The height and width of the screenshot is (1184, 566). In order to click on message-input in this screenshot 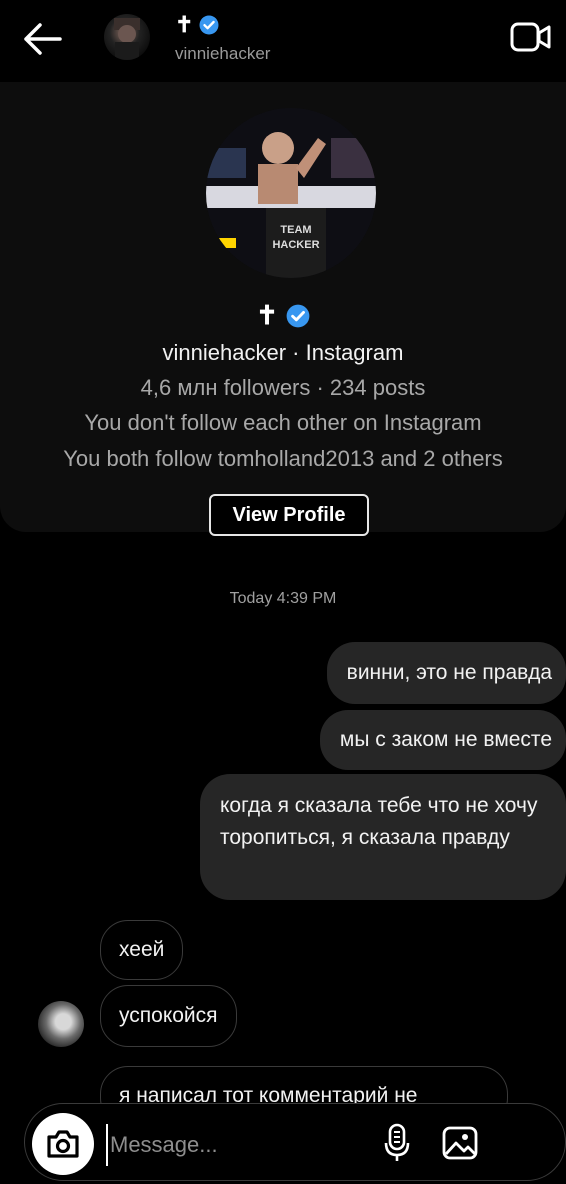, I will do `click(239, 1145)`.